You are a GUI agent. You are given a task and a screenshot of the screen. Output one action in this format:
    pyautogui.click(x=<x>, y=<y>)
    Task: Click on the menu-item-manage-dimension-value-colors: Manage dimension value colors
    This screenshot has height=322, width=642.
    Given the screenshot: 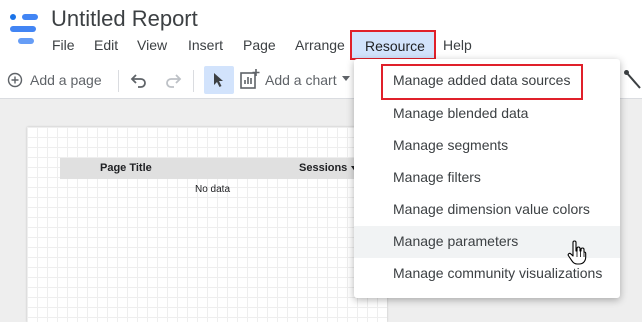 What is the action you would take?
    pyautogui.click(x=487, y=210)
    